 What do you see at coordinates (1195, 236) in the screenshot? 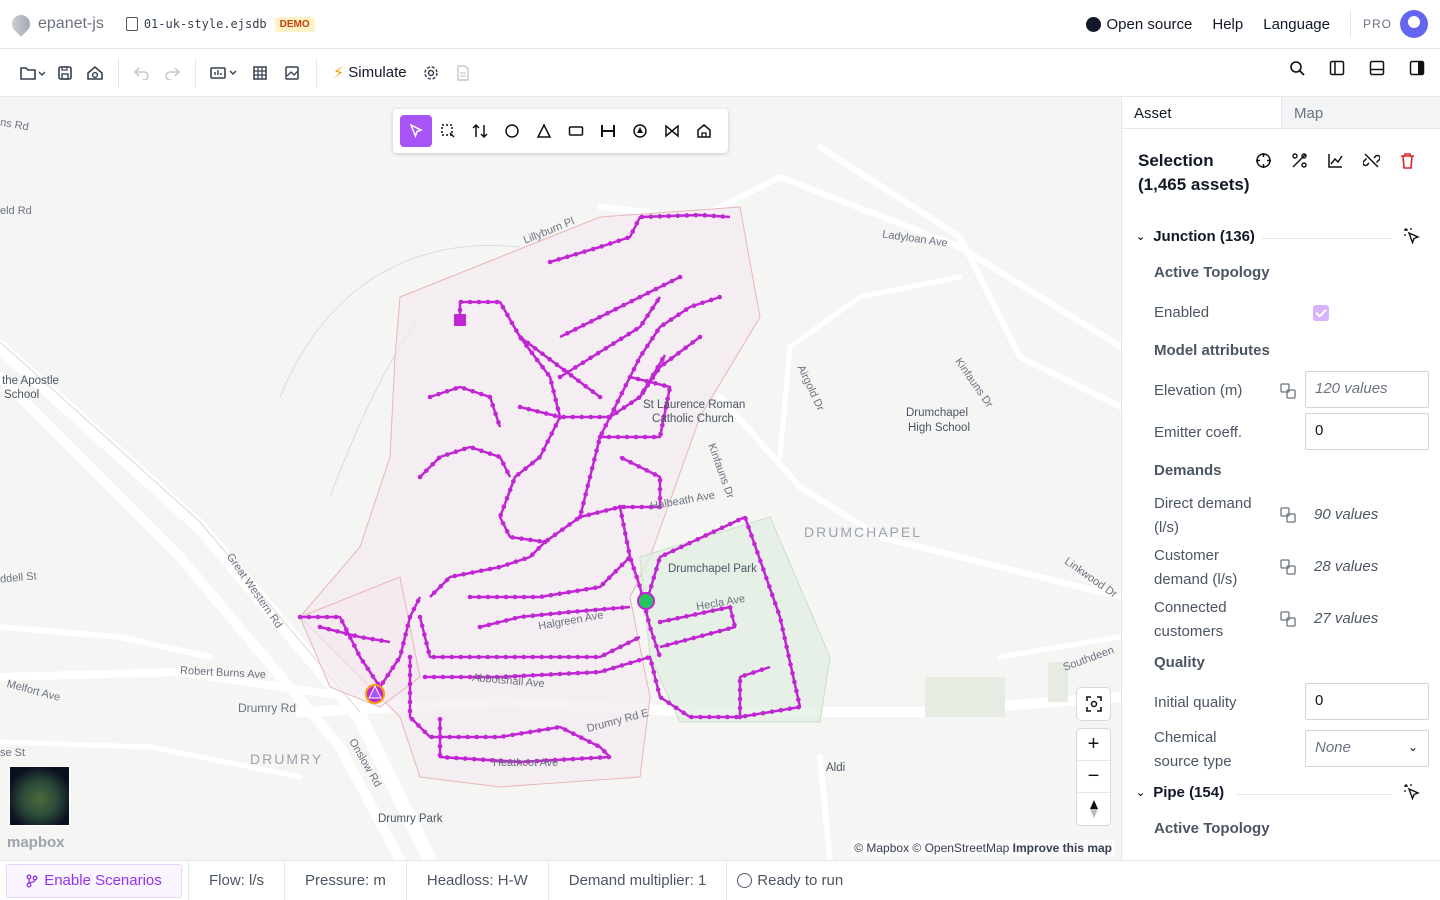
I see `junction-section-header: ⌄ Junction (136)` at bounding box center [1195, 236].